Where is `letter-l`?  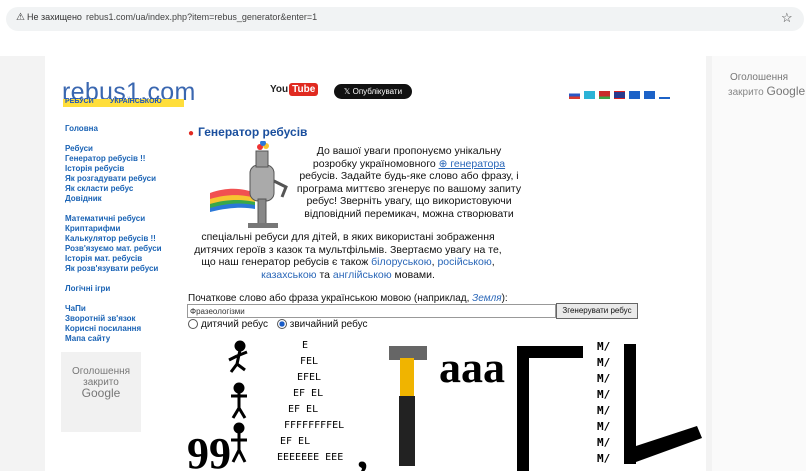
letter-l is located at coordinates (663, 404).